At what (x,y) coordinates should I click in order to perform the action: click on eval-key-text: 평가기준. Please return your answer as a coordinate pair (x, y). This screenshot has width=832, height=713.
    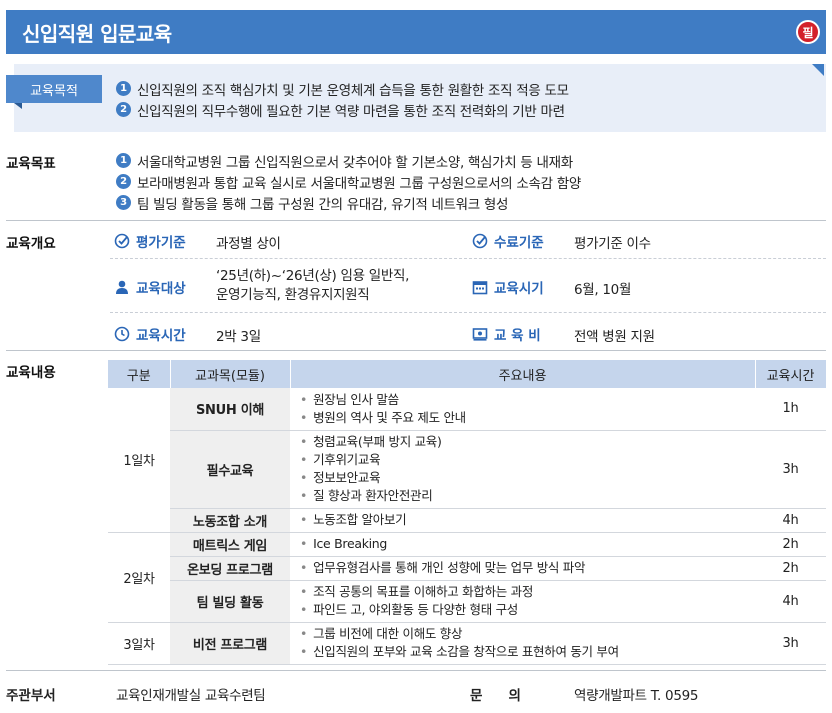
    Looking at the image, I should click on (161, 243).